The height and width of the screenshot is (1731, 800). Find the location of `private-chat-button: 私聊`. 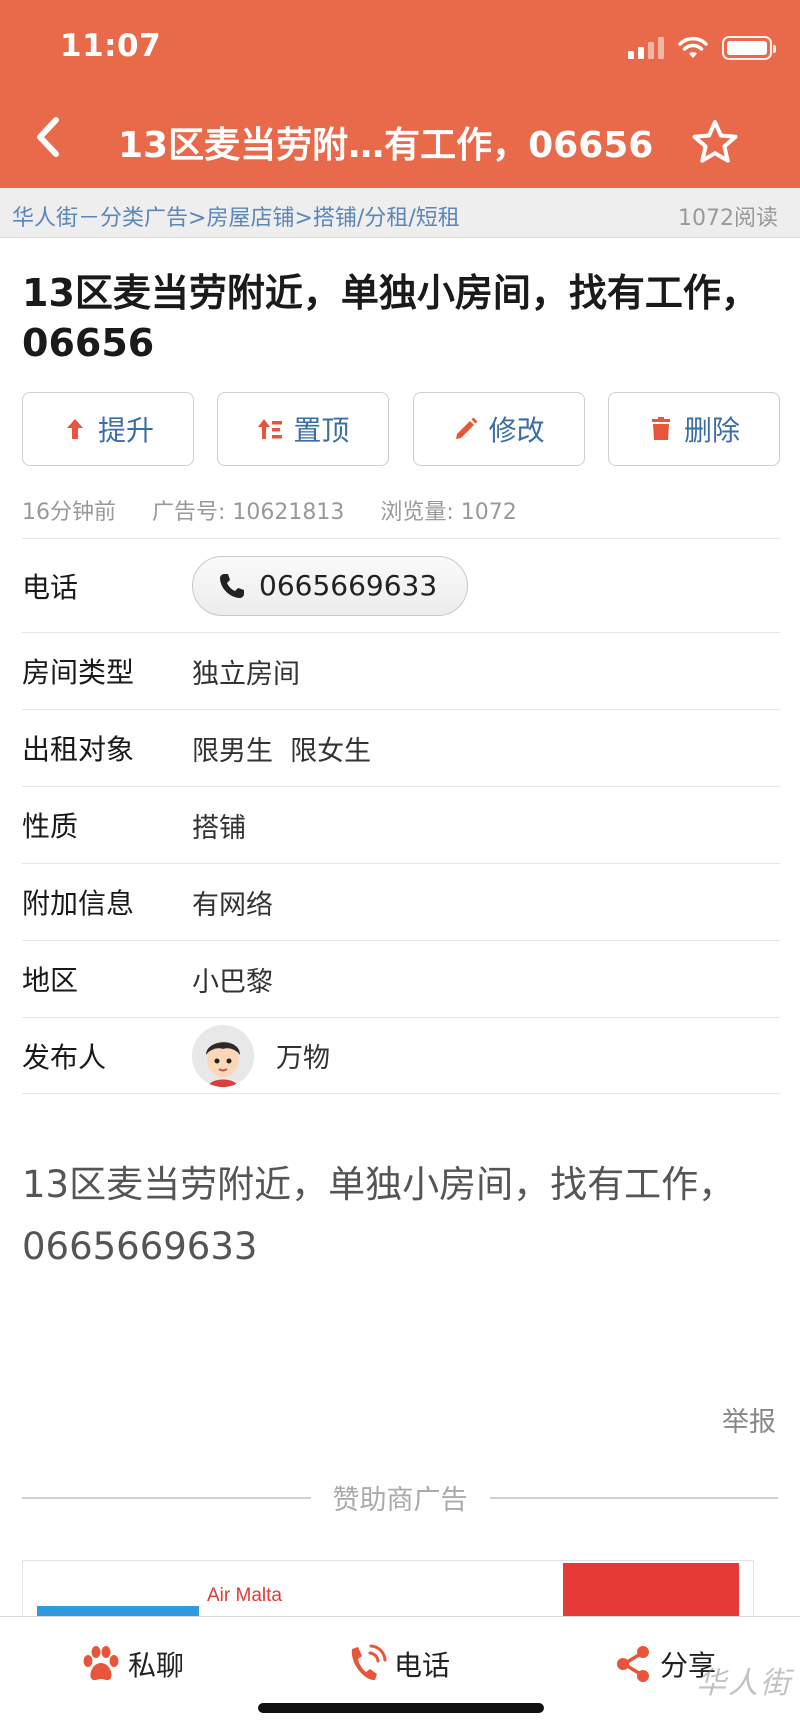

private-chat-button: 私聊 is located at coordinates (132, 1664).